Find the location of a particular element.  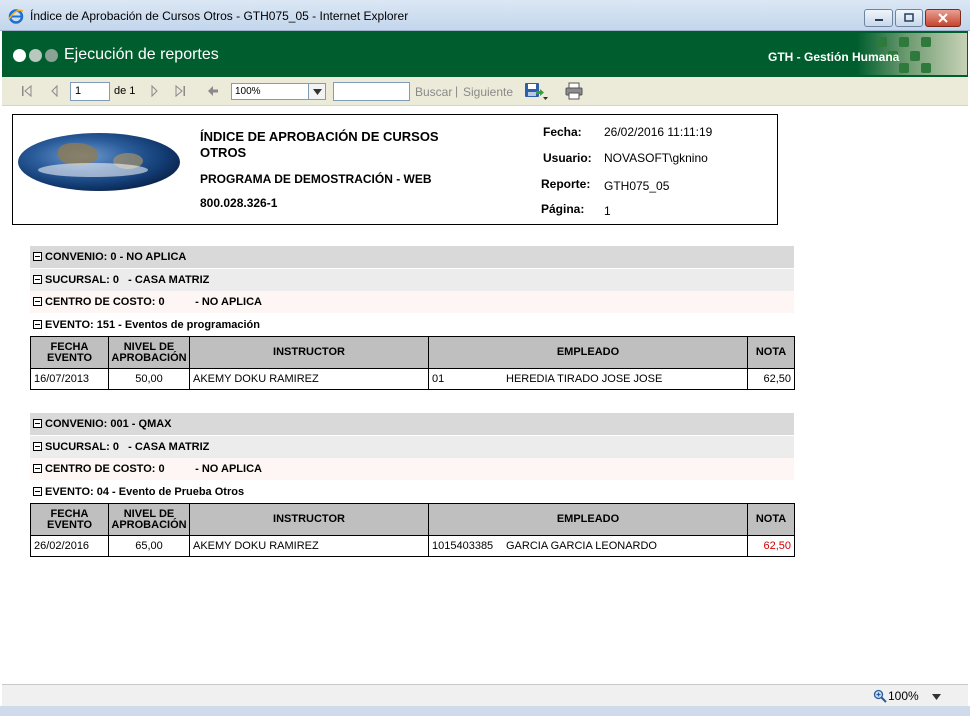

globe-logo-icon is located at coordinates (99, 162).